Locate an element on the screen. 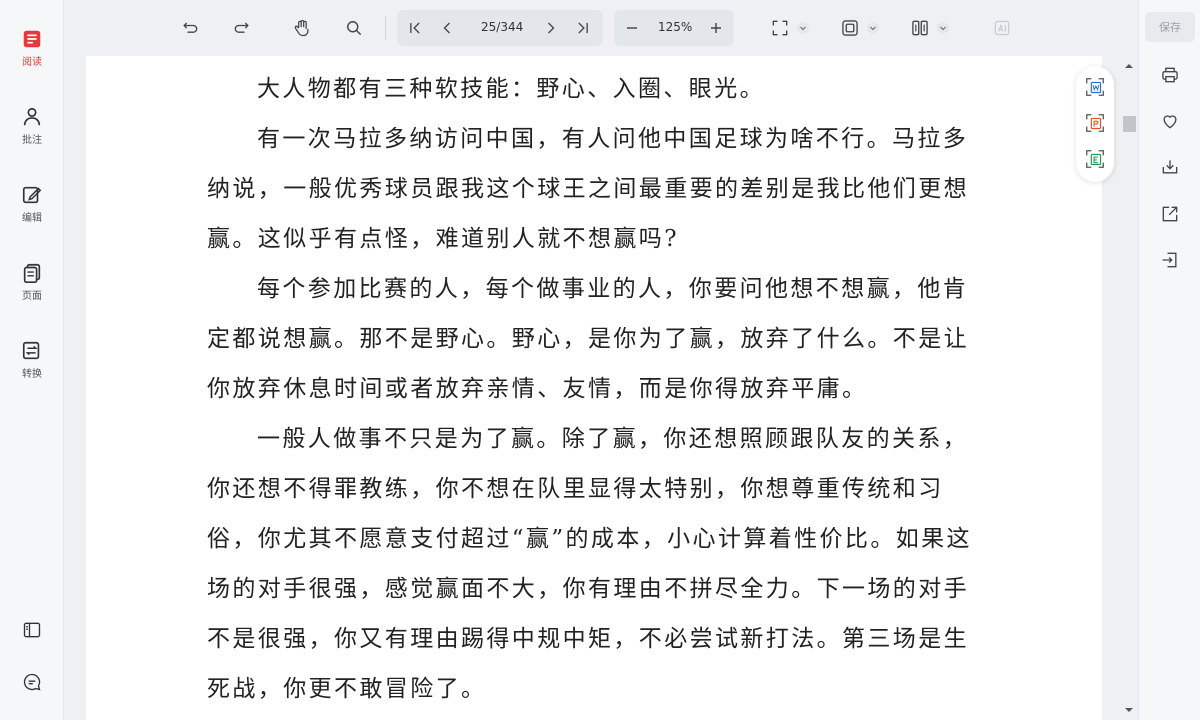  ai-assistant-button is located at coordinates (1002, 28).